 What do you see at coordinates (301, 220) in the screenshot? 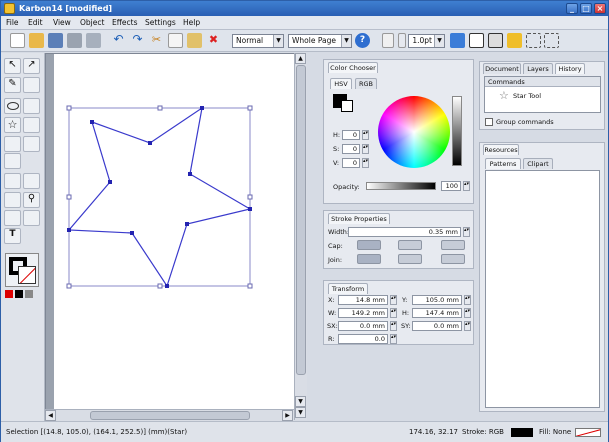
I see `vertical-scroll-thumb` at bounding box center [301, 220].